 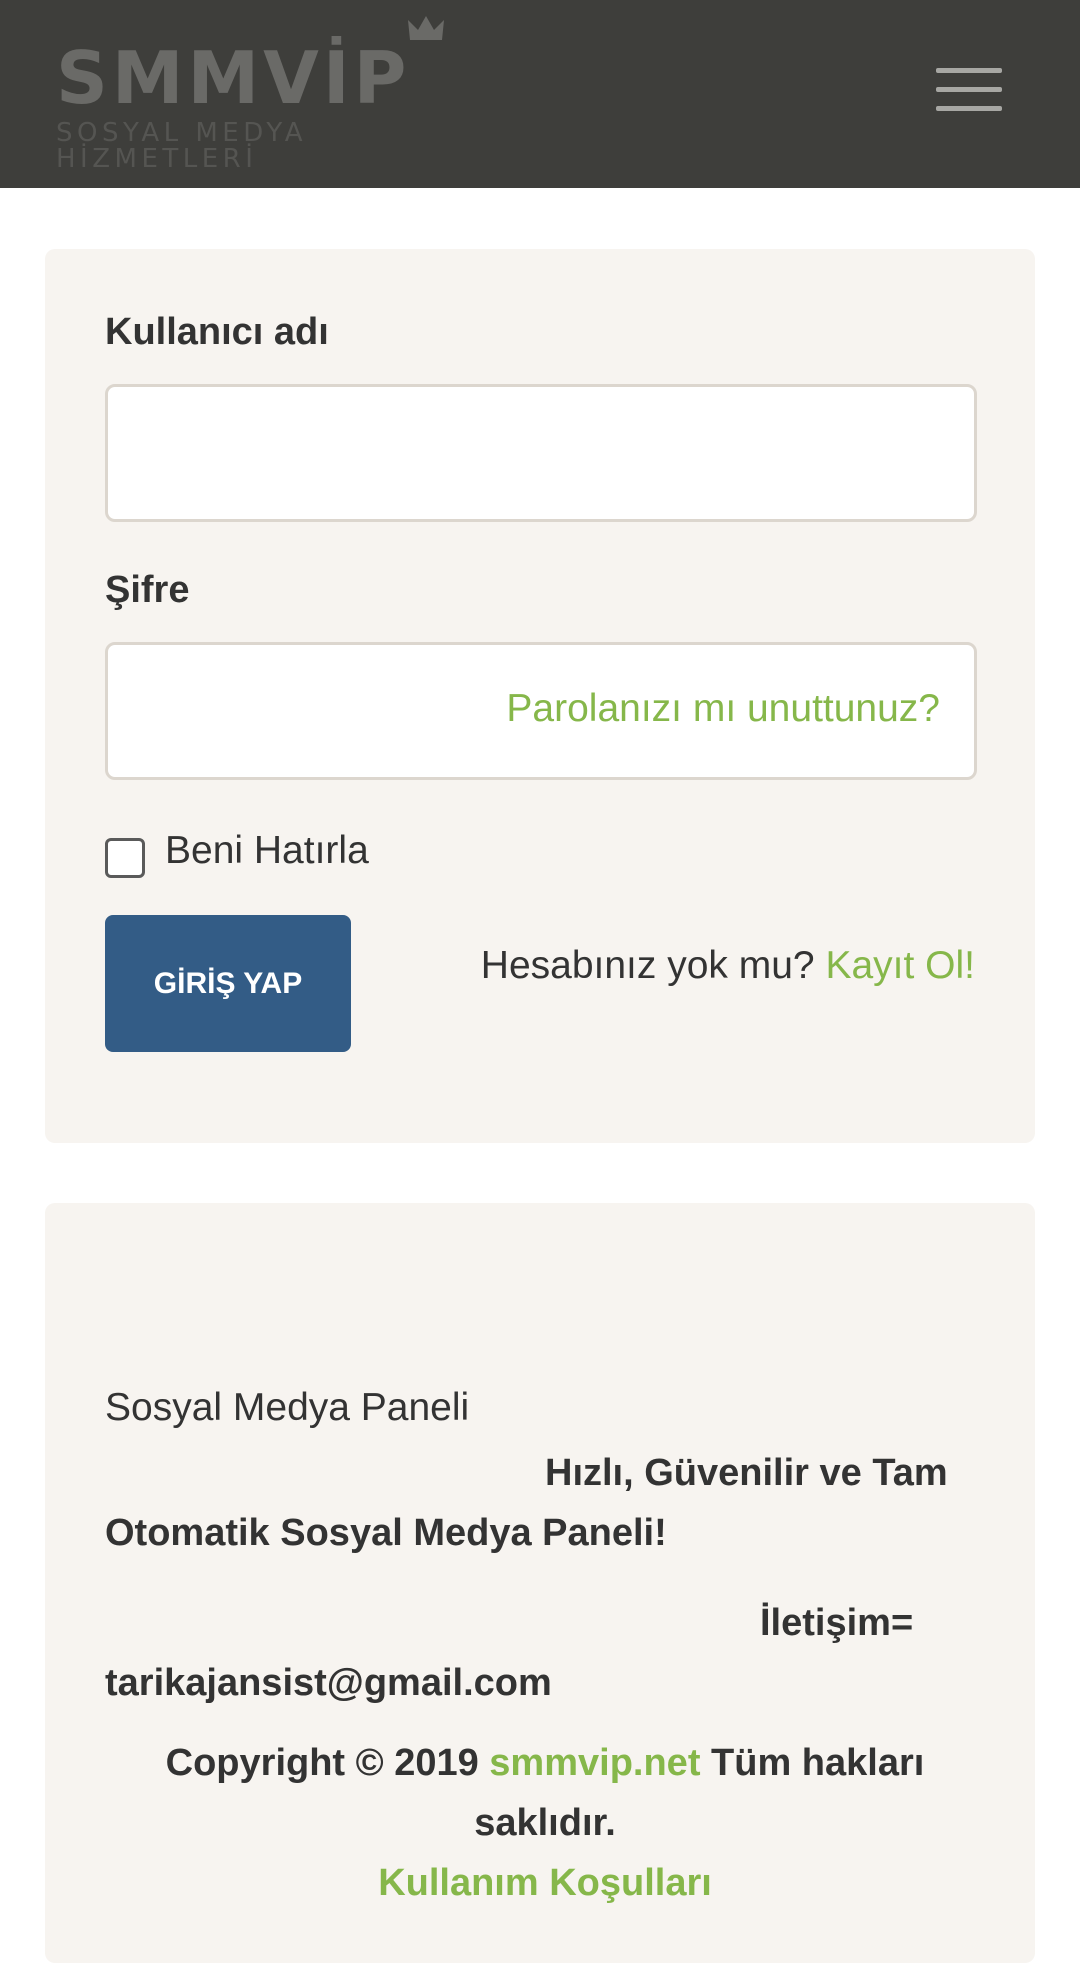 I want to click on username-label: Kullanıcı adı, so click(x=217, y=332).